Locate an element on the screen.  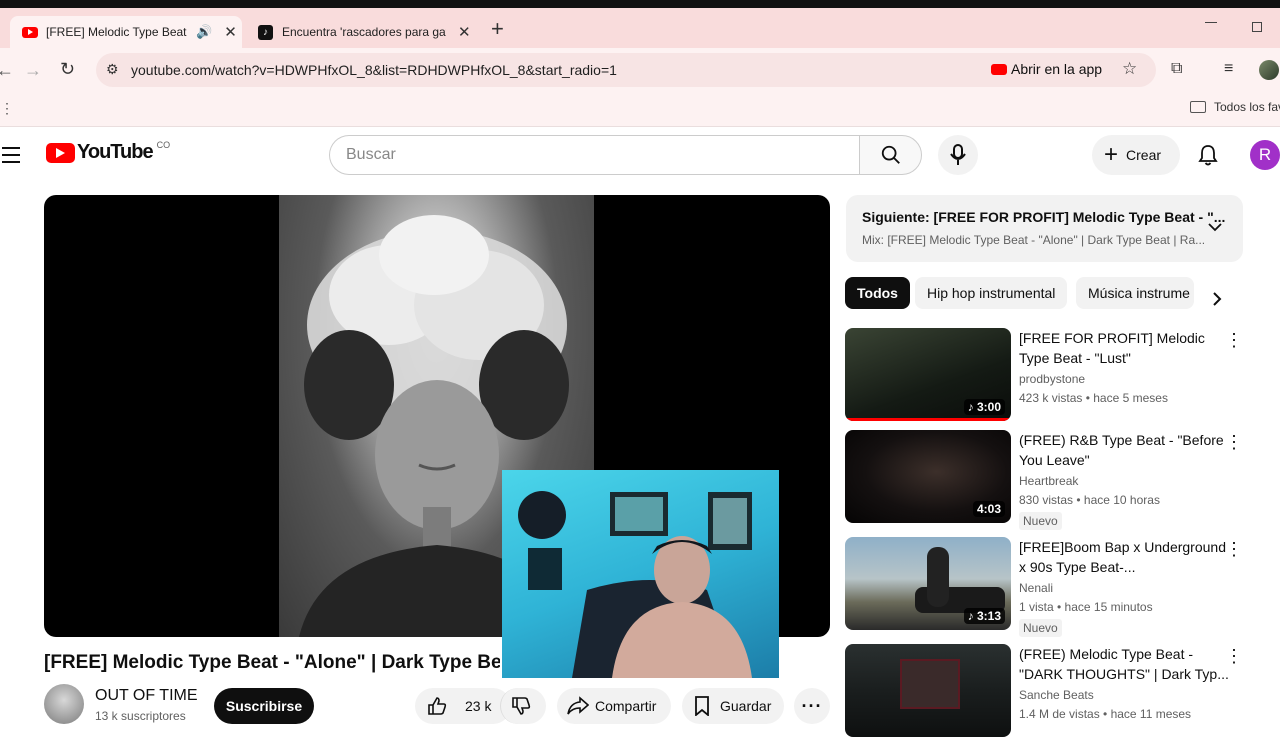
tiktok-icon: ♪ is located at coordinates (265, 32).